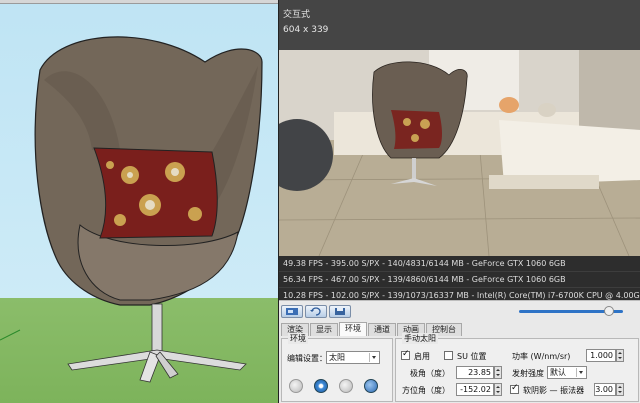  Describe the element at coordinates (498, 372) in the screenshot. I see `elevation-spinner` at that location.